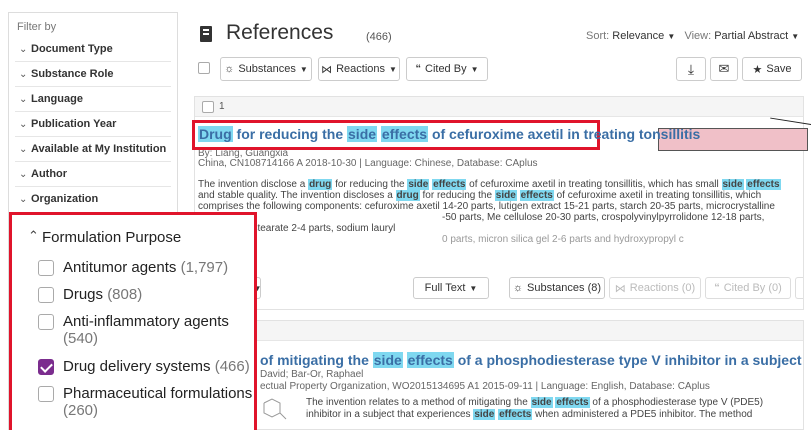 Image resolution: width=811 pixels, height=430 pixels. Describe the element at coordinates (33, 235) in the screenshot. I see `chevron-up-icon: ⌃` at that location.